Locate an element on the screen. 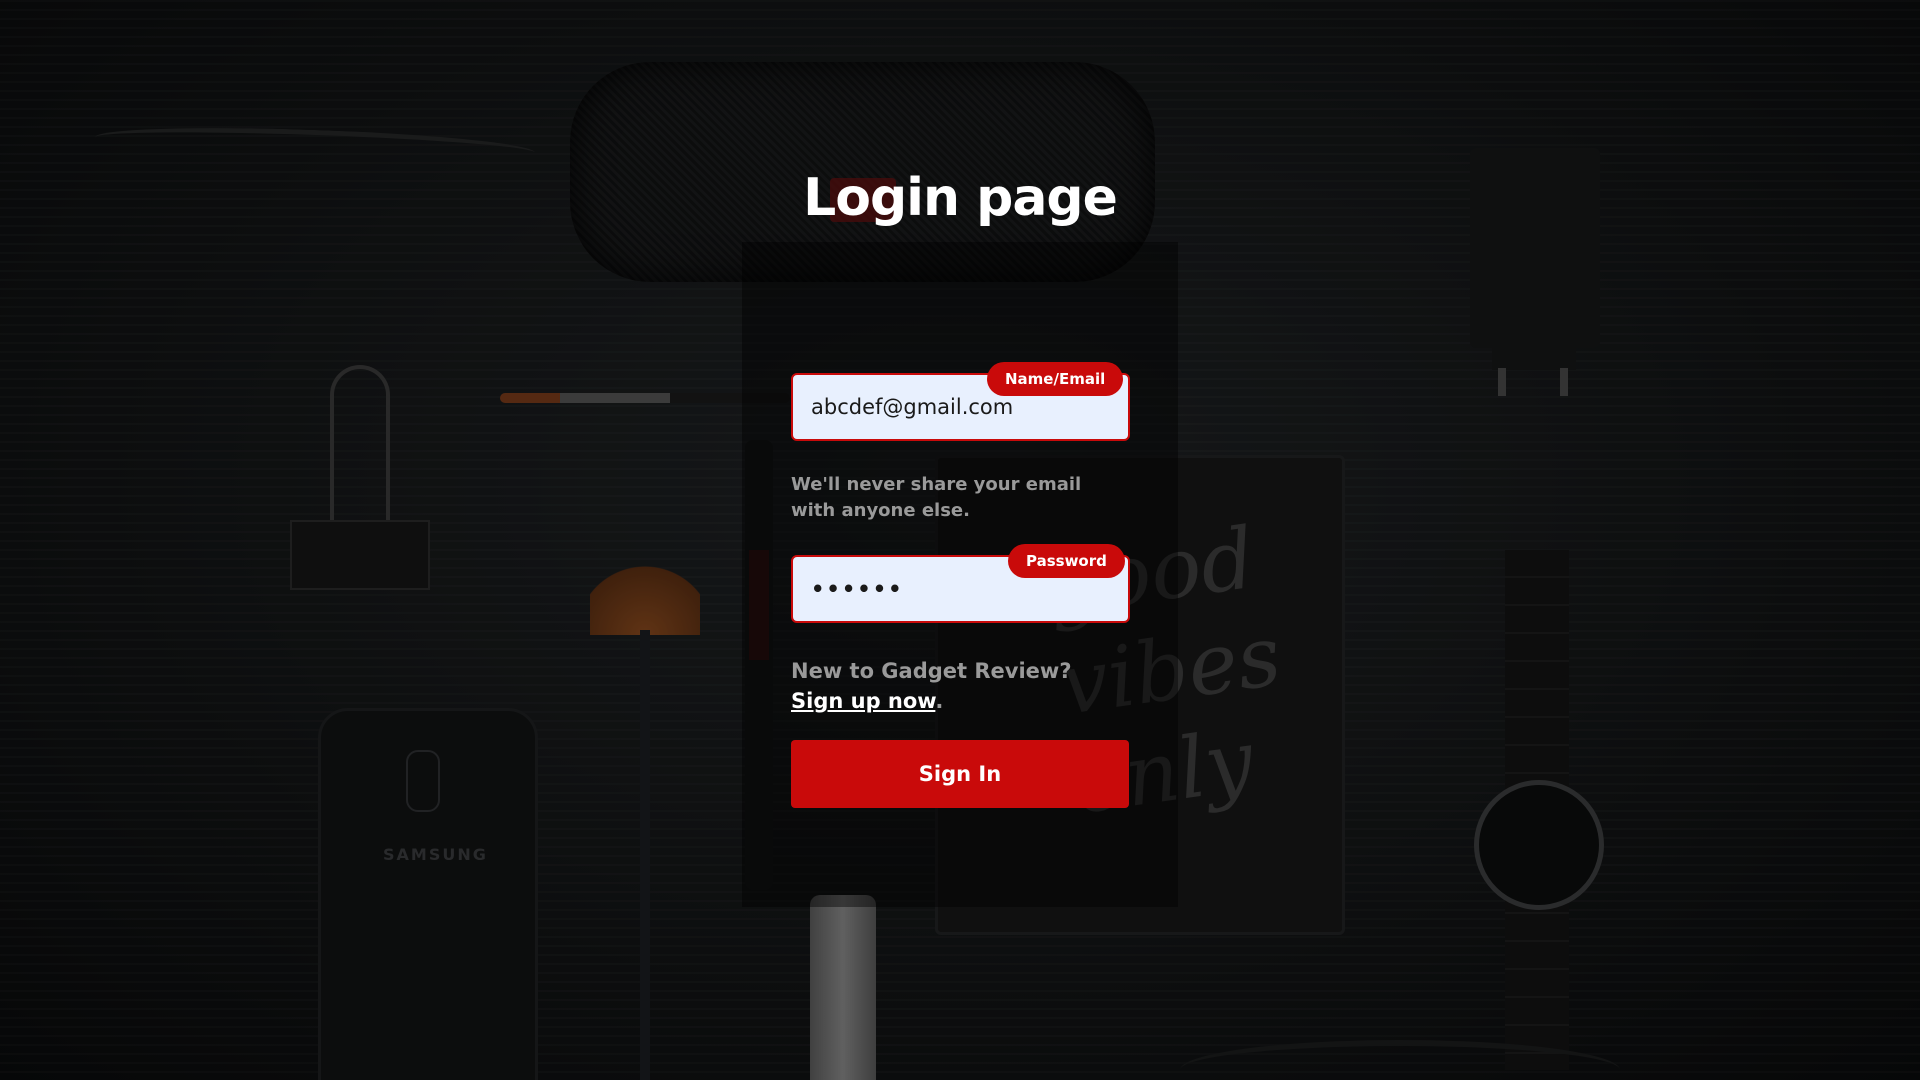  signup-link: Sign up now is located at coordinates (863, 701).